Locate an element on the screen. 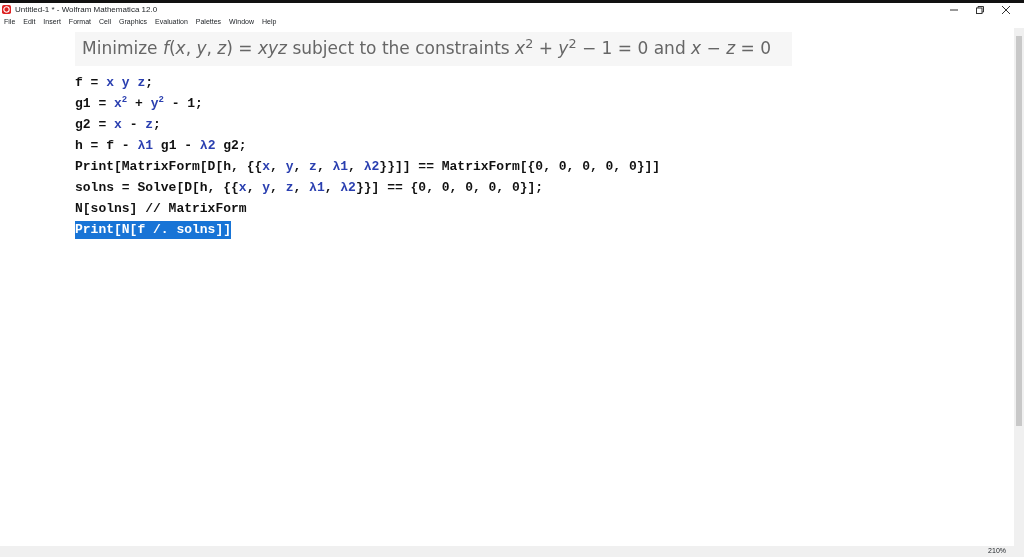 This screenshot has width=1024, height=558. code-line: h = f - λ1 g1 - λ2 g2; is located at coordinates (161, 145).